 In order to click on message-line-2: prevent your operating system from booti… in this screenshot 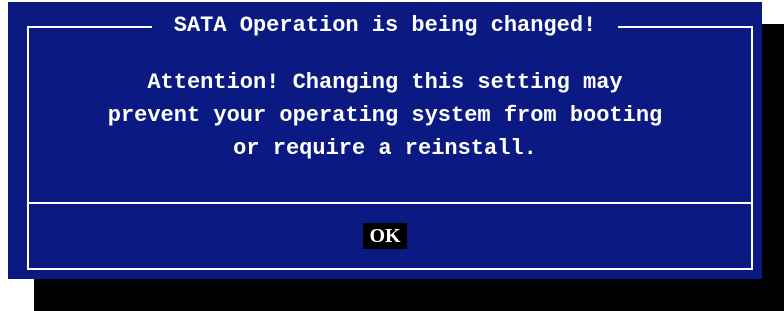, I will do `click(385, 115)`.